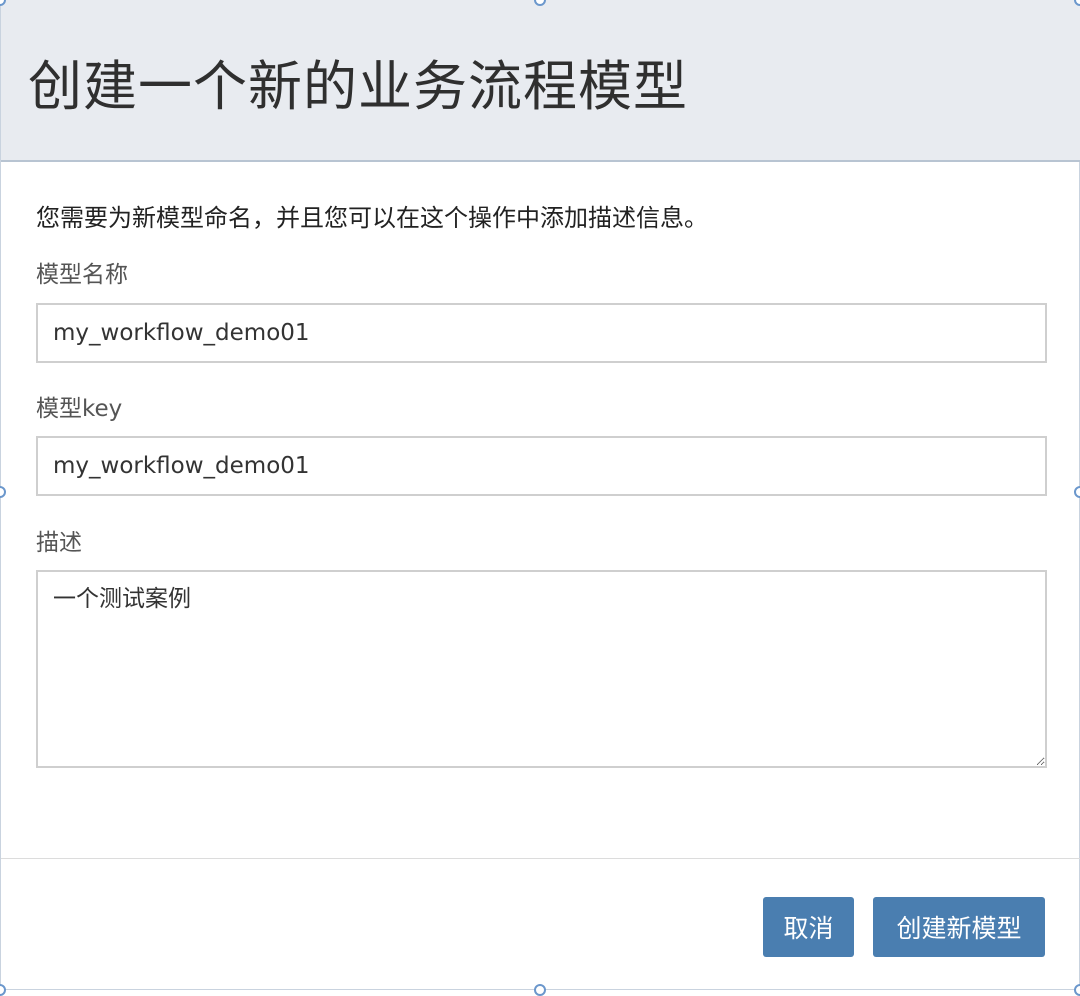 The image size is (1080, 996). I want to click on dialog-description: 您需要为新模型命名，并且您可以在这个操作中添加描述信息。, so click(372, 218).